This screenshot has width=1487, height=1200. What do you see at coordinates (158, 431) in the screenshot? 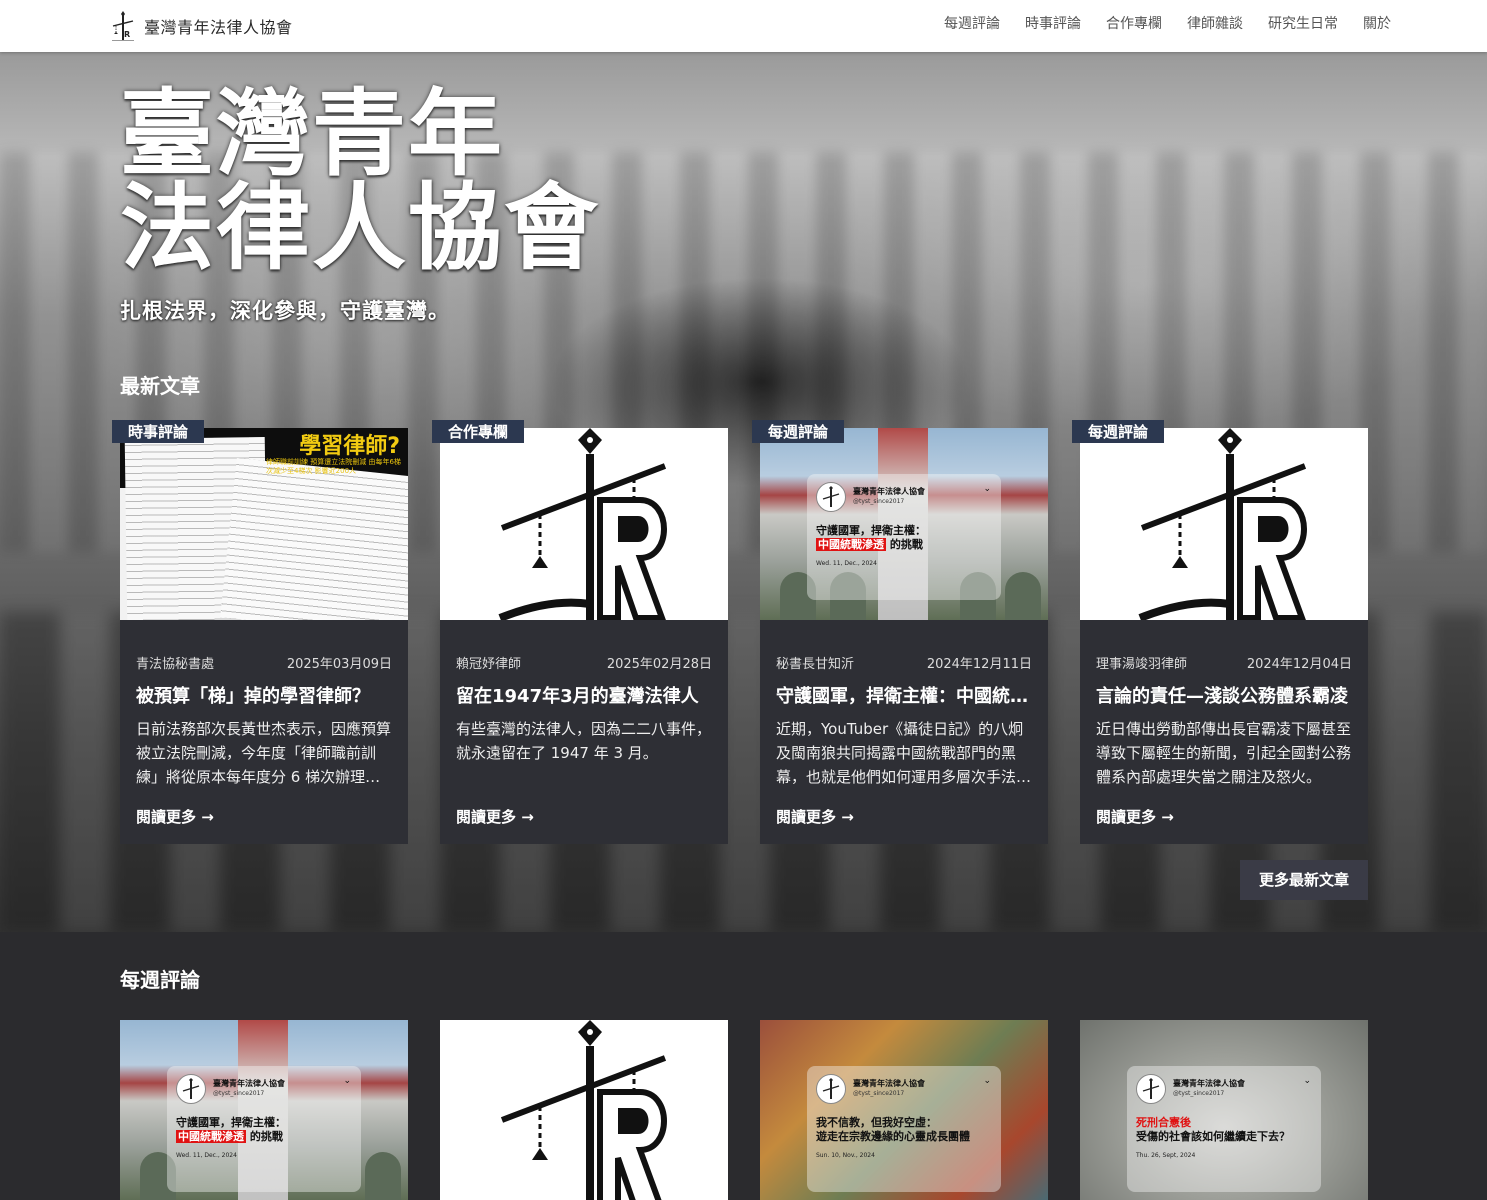
I see `card-category-tag: 時事評論` at bounding box center [158, 431].